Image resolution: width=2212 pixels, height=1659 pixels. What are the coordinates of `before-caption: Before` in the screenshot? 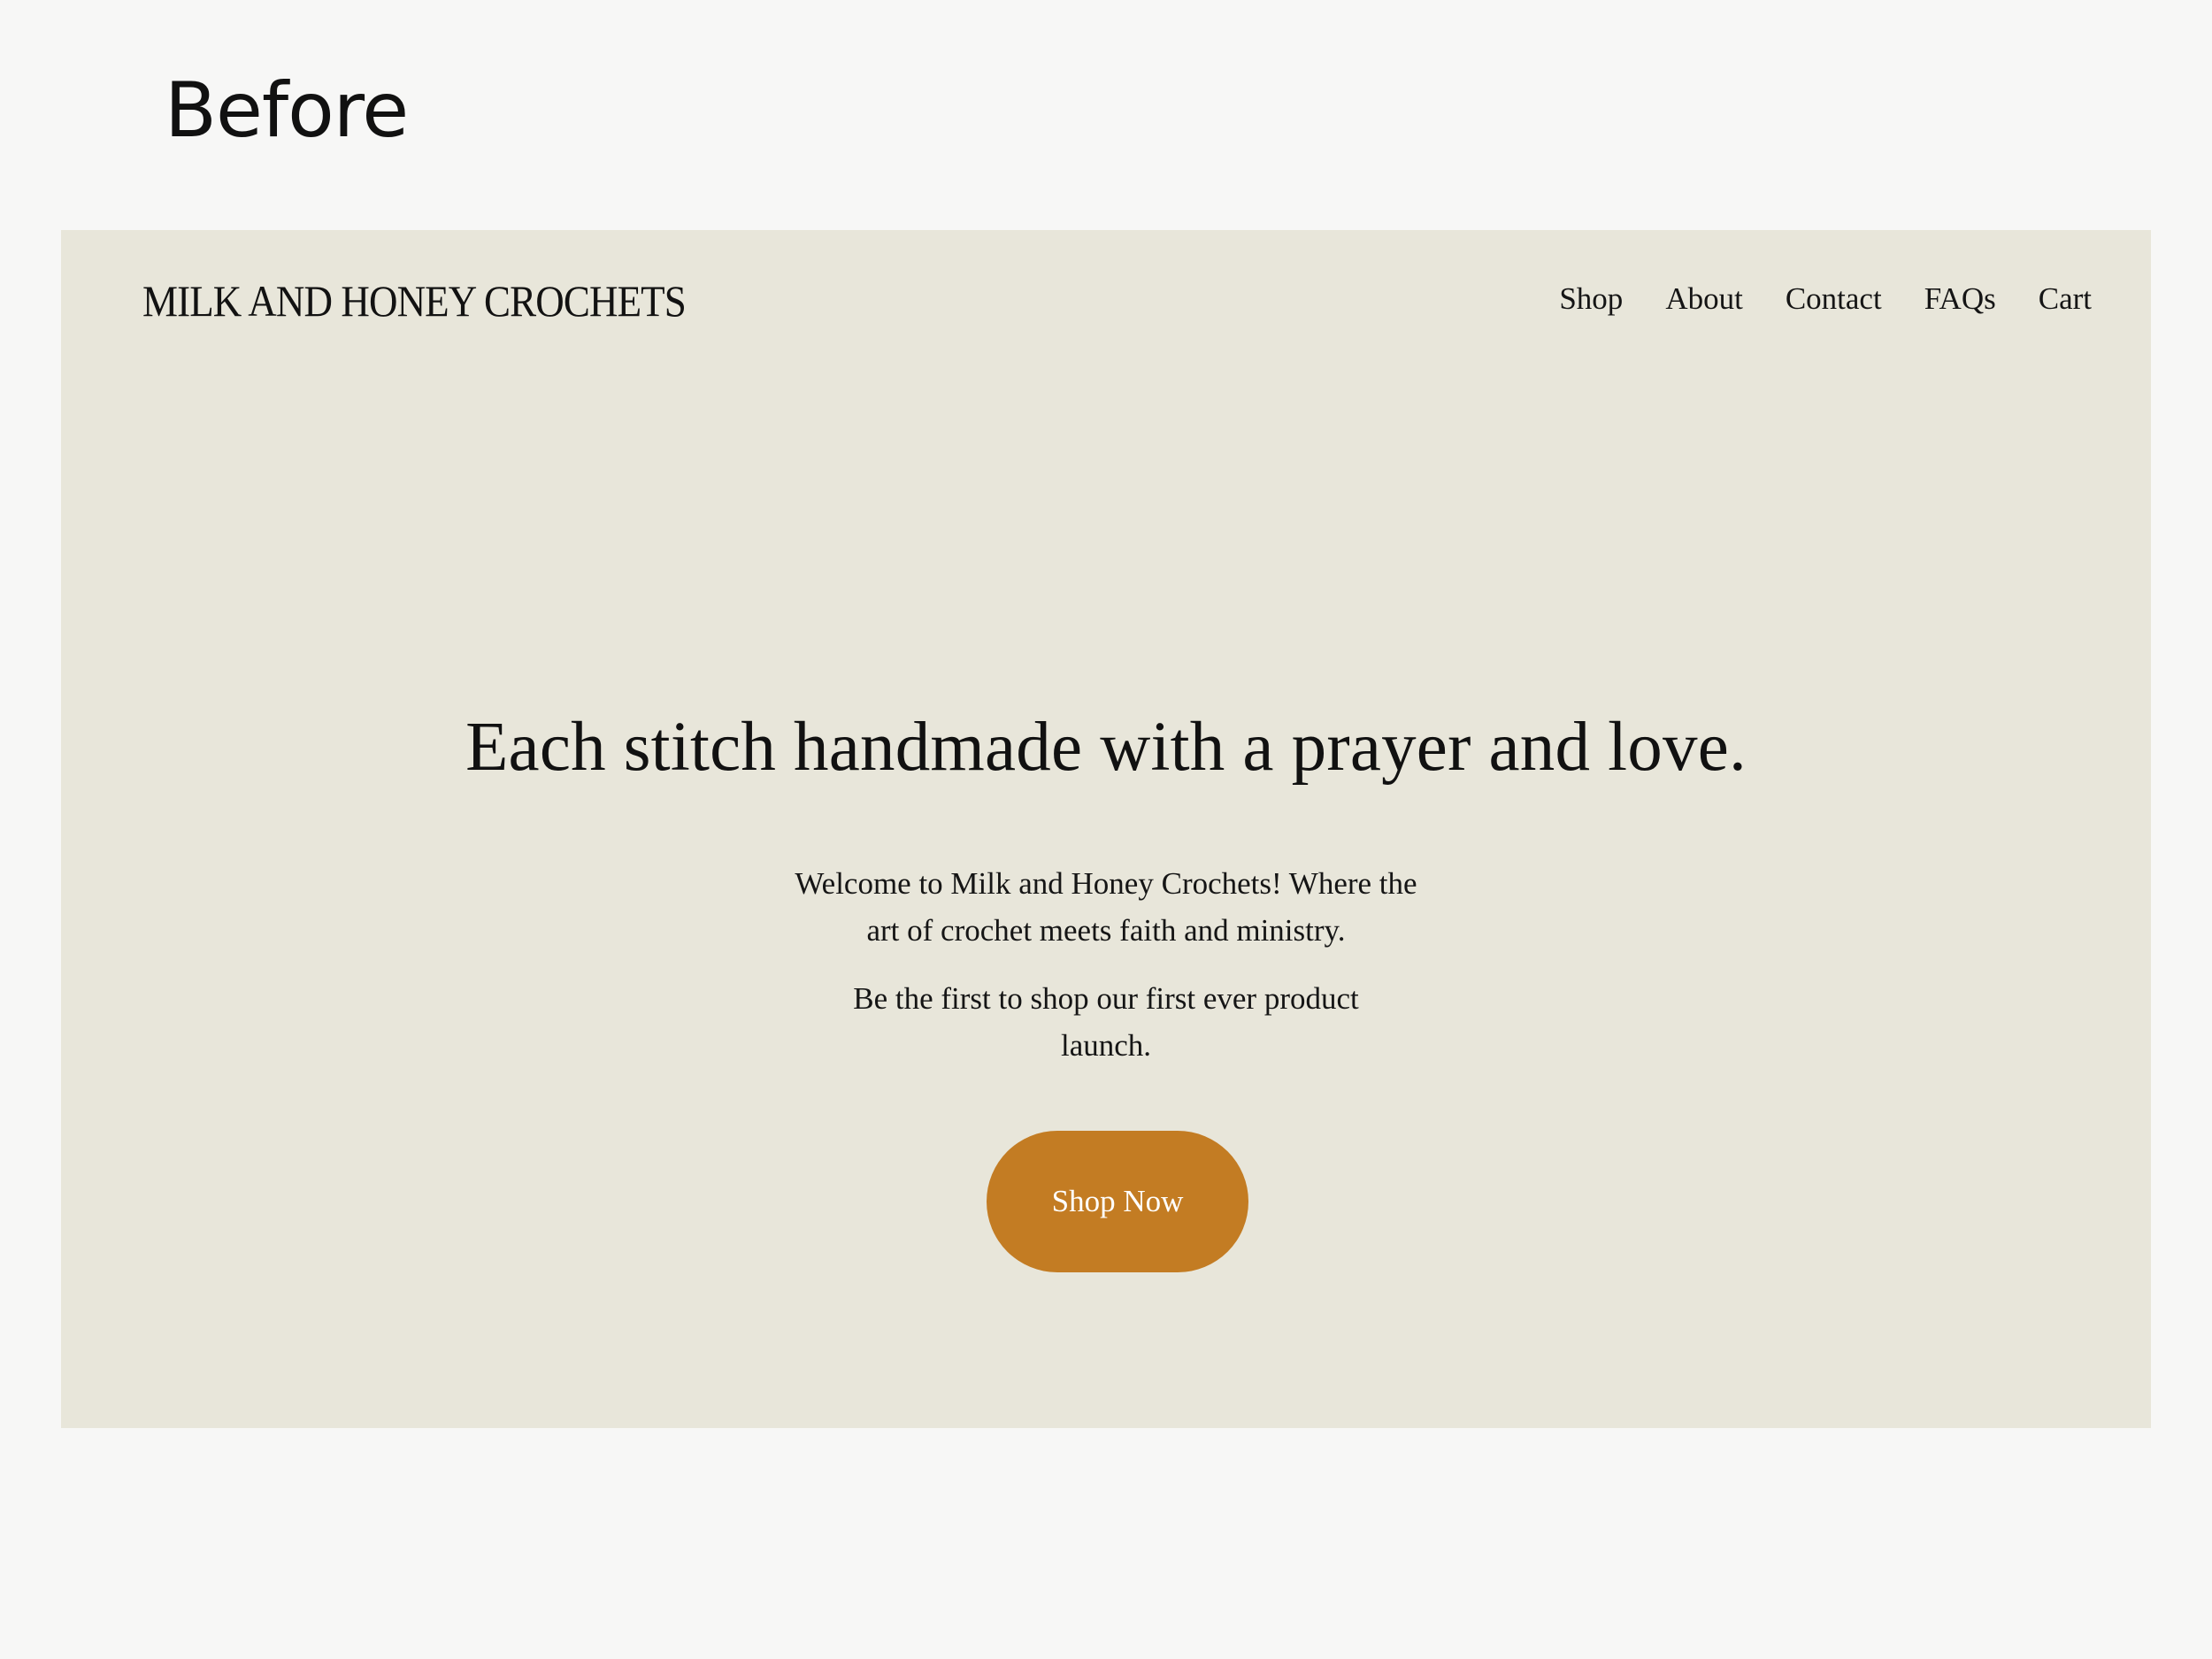 It's located at (287, 111).